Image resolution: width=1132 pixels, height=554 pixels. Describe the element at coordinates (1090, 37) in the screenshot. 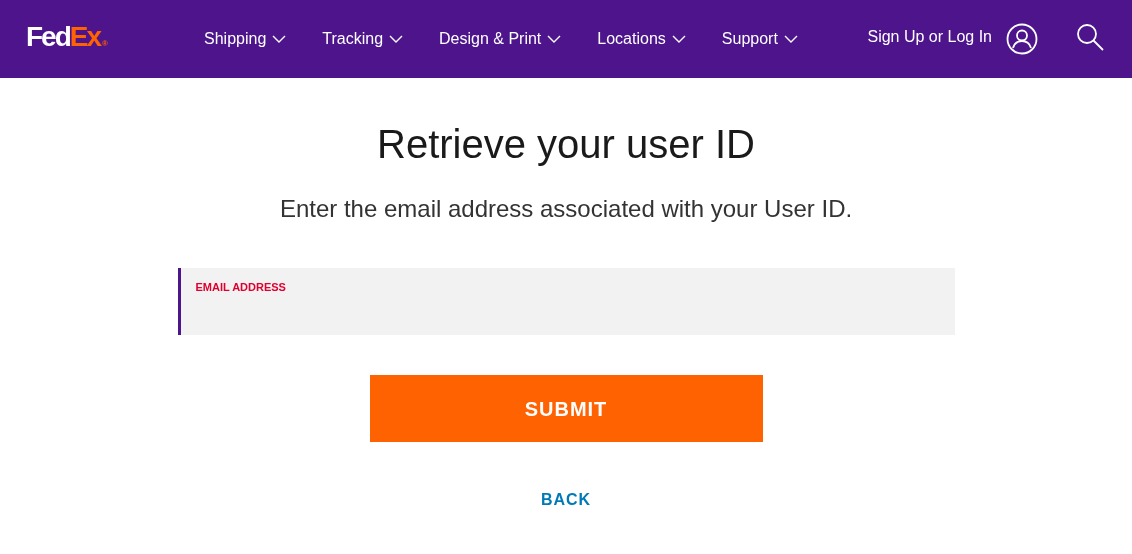

I see `search-icon` at that location.